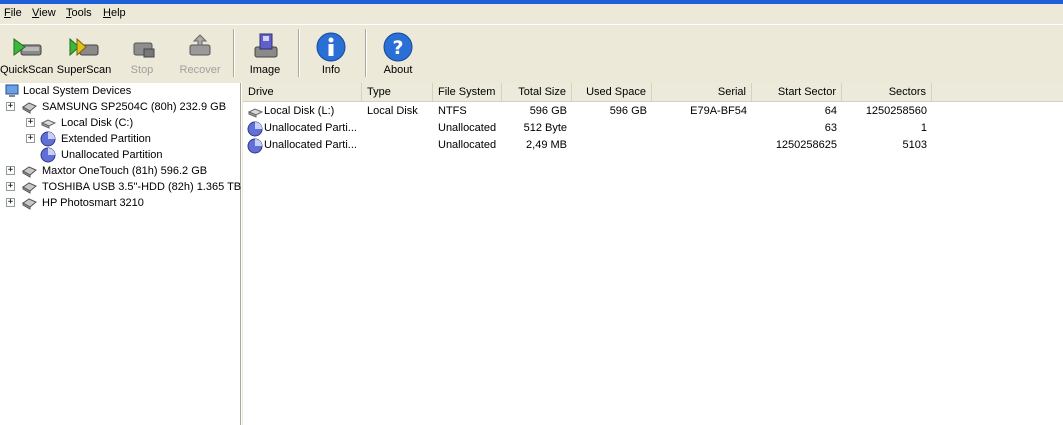 This screenshot has height=425, width=1063. What do you see at coordinates (797, 92) in the screenshot?
I see `column-header-start-sector: Start Sector` at bounding box center [797, 92].